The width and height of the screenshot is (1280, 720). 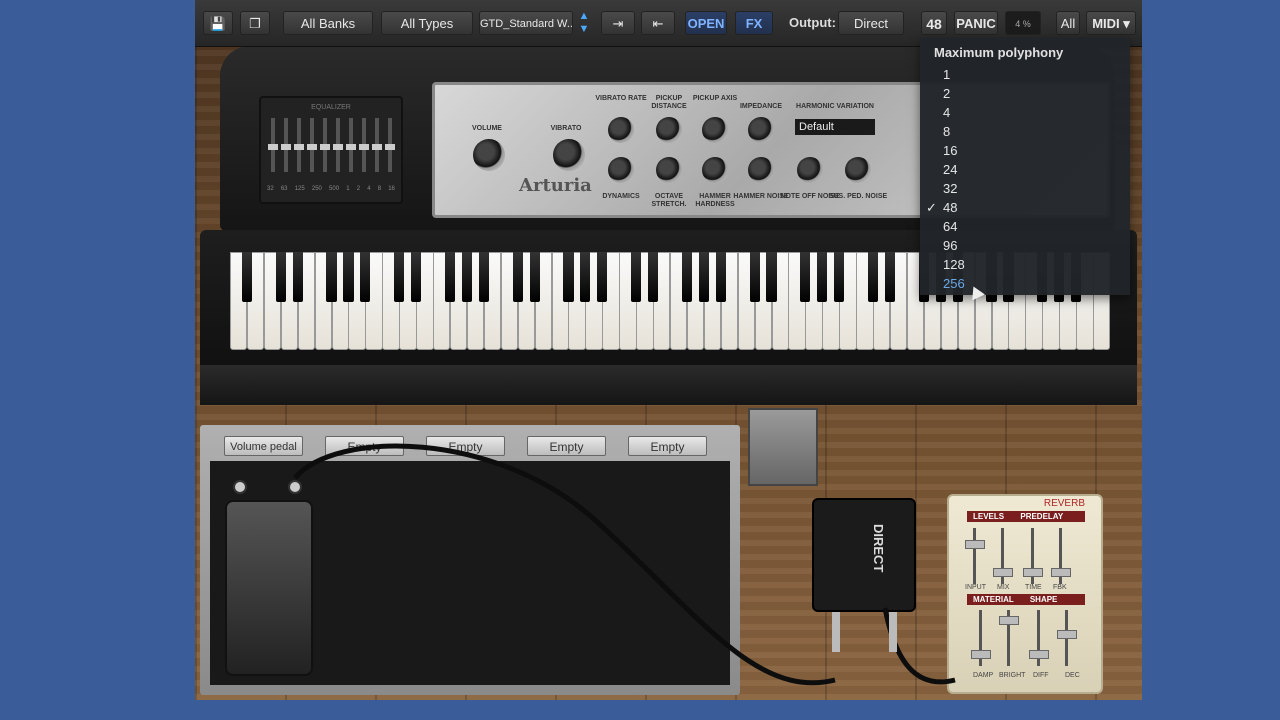 I want to click on export-icon: ⇤, so click(x=658, y=23).